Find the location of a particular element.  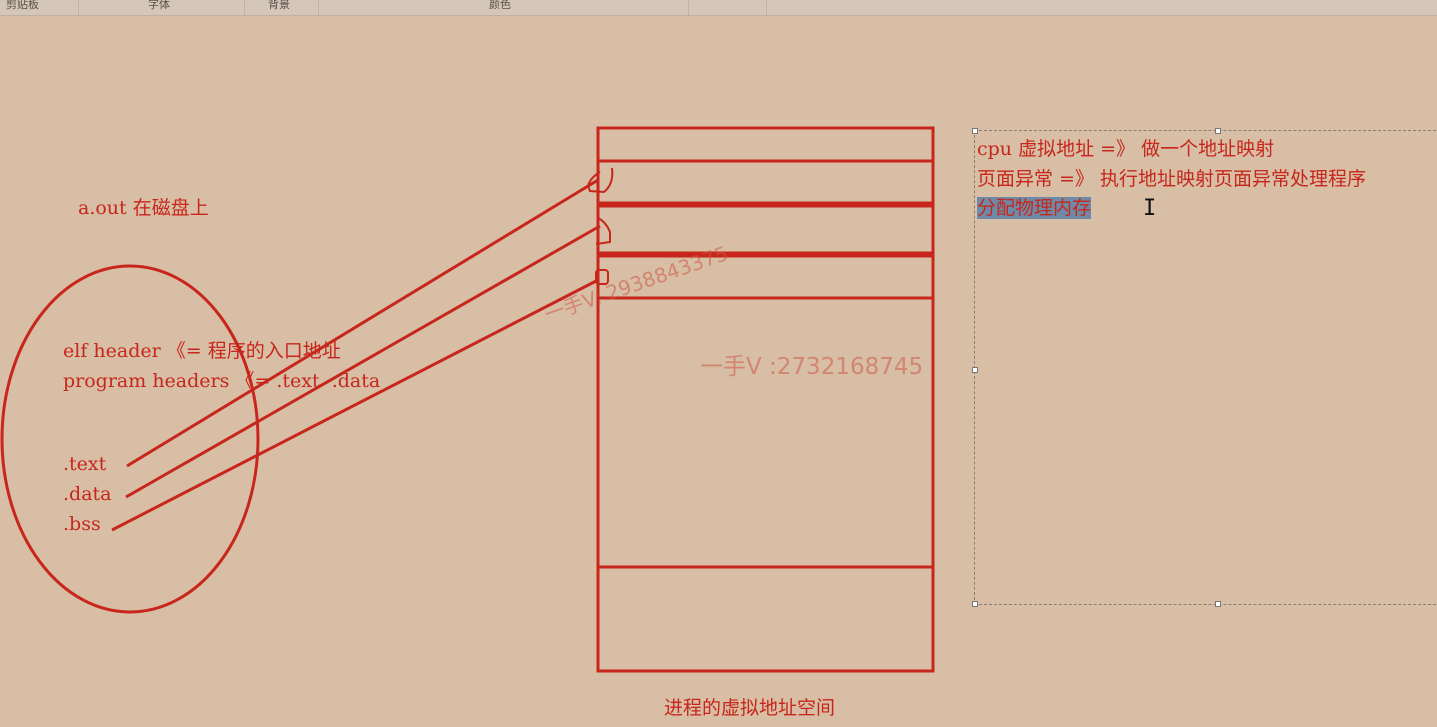

textbox-line: cpu 虚拟地址 =》 做一个地址映射 is located at coordinates (1125, 149).